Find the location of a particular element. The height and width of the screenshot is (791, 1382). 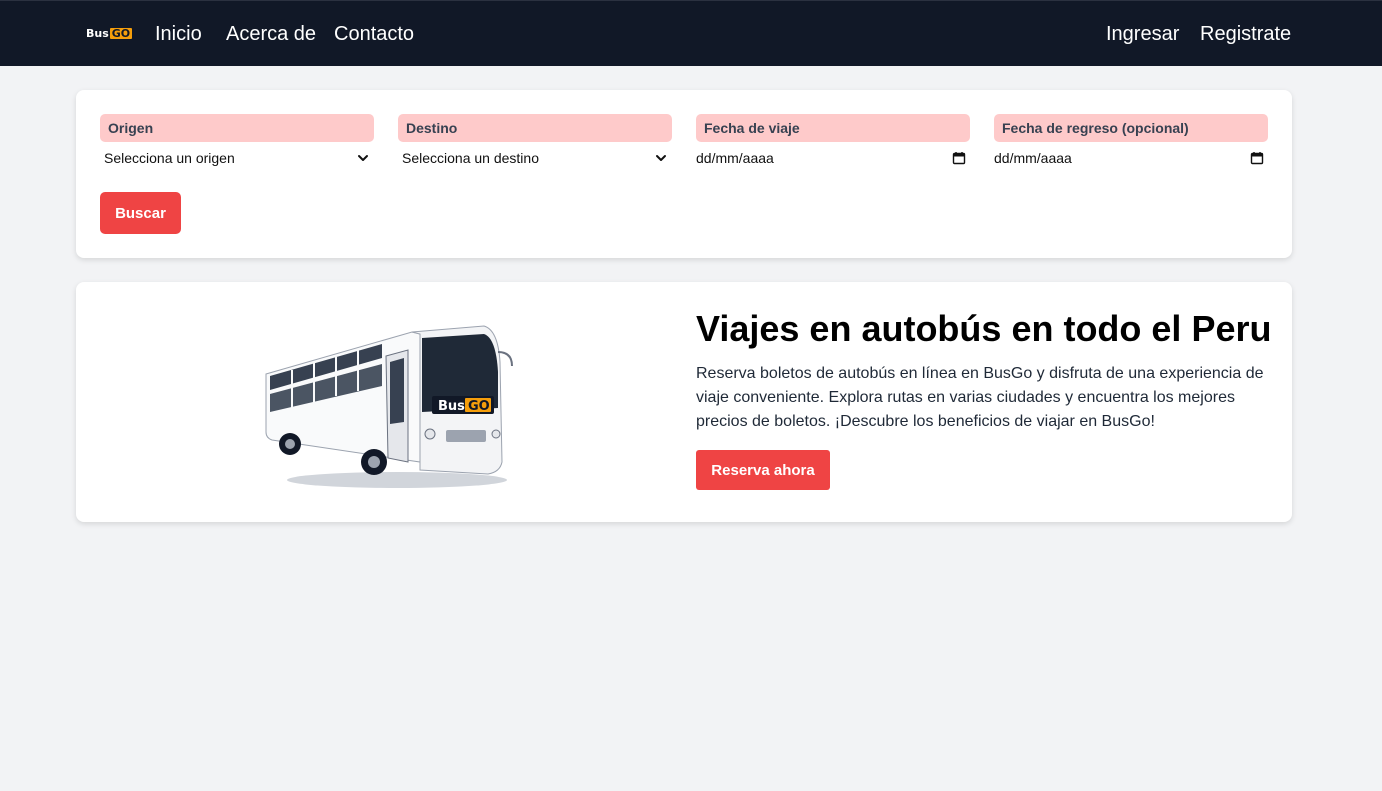

origin-field: Origen Selecciona un origen is located at coordinates (237, 142).